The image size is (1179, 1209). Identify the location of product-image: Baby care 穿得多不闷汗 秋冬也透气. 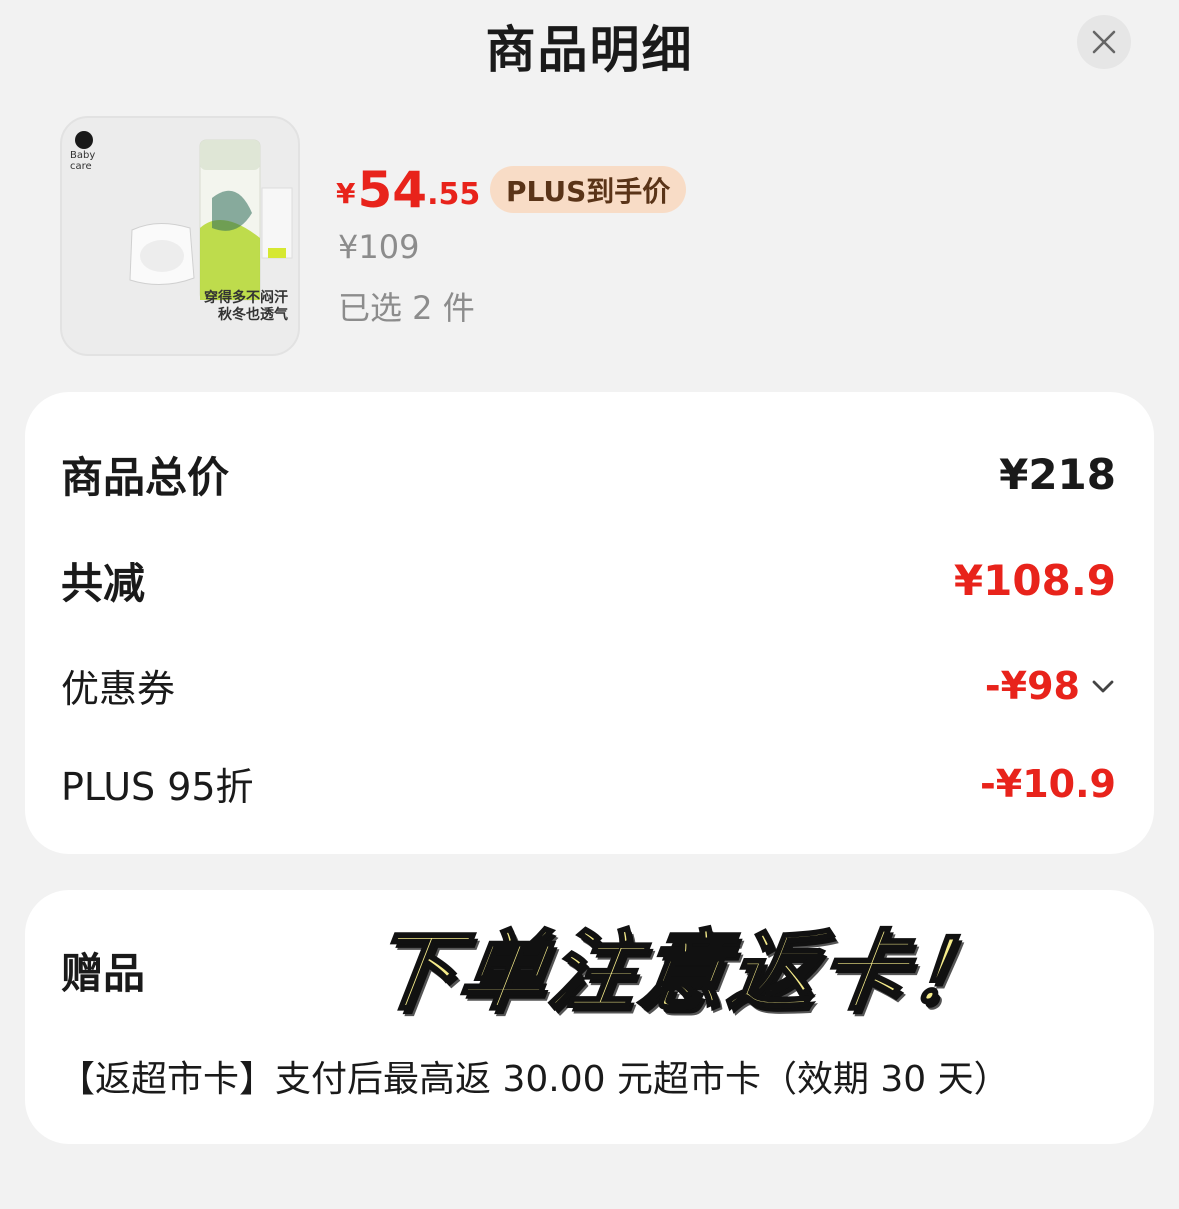
(180, 236).